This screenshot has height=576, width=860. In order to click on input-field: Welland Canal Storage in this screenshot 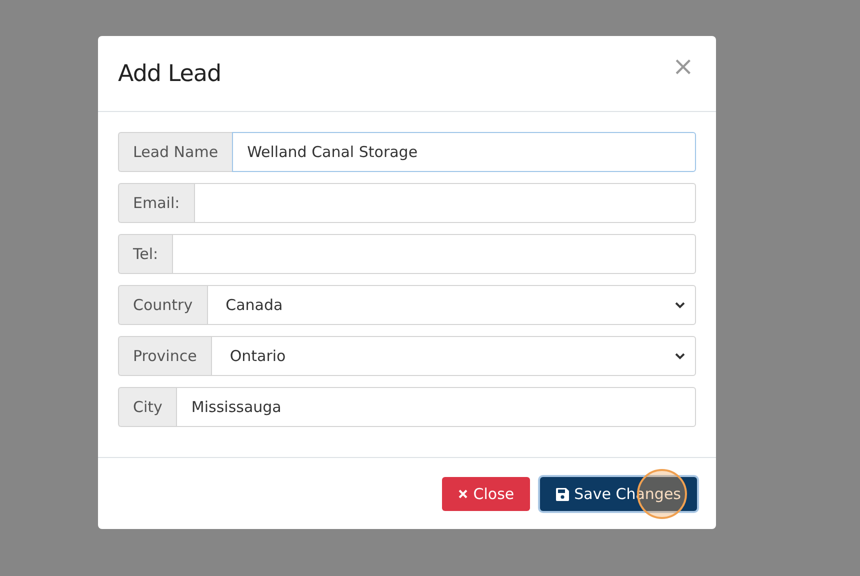, I will do `click(464, 152)`.